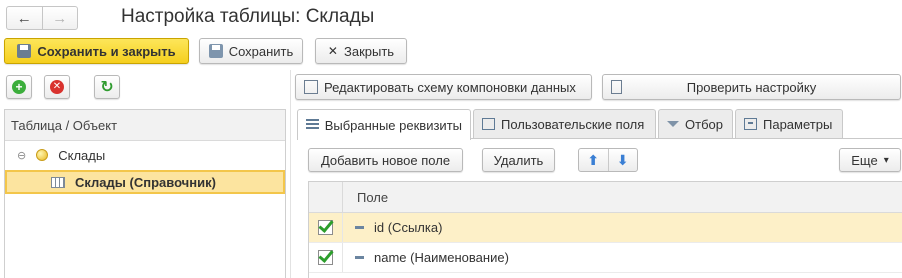 This screenshot has height=278, width=902. I want to click on tab-selected-attributes: Выбранные реквизиты, so click(384, 124).